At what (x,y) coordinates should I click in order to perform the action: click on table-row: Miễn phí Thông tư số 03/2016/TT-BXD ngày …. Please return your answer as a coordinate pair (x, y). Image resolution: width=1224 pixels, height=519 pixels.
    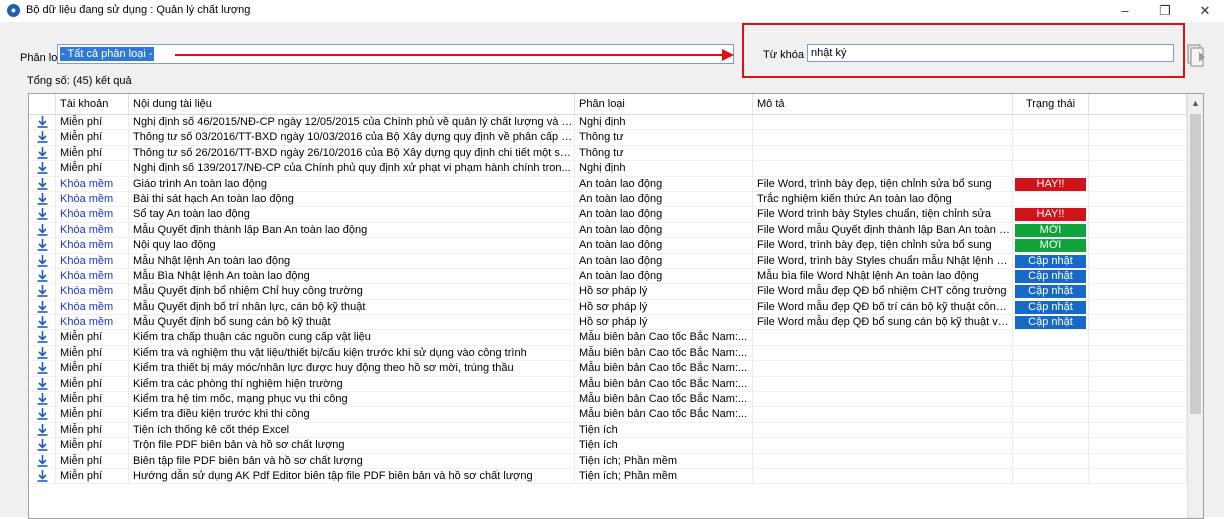
    Looking at the image, I should click on (608, 138).